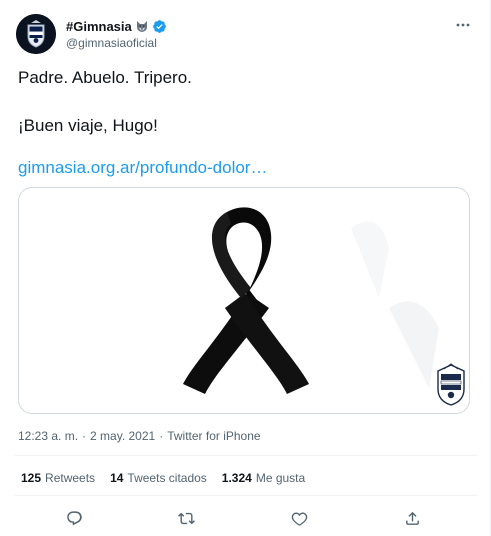 The height and width of the screenshot is (536, 491). What do you see at coordinates (117, 478) in the screenshot?
I see `quotes-count: 14` at bounding box center [117, 478].